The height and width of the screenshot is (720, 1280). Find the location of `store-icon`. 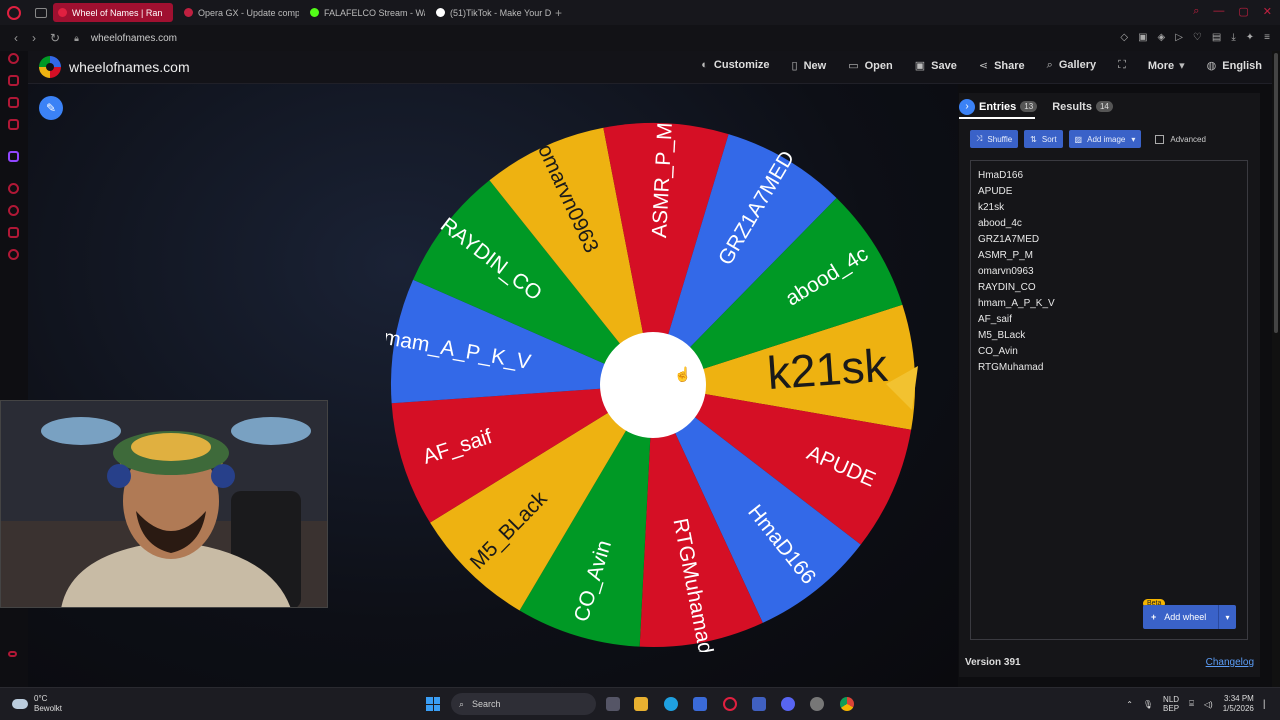

store-icon is located at coordinates (700, 704).